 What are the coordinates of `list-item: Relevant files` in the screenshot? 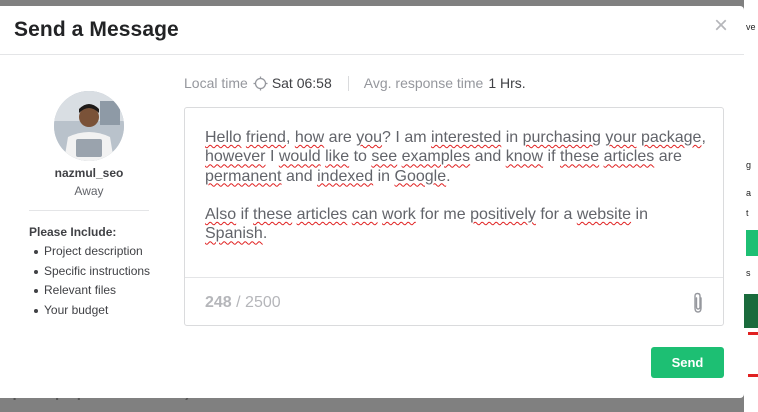 It's located at (92, 291).